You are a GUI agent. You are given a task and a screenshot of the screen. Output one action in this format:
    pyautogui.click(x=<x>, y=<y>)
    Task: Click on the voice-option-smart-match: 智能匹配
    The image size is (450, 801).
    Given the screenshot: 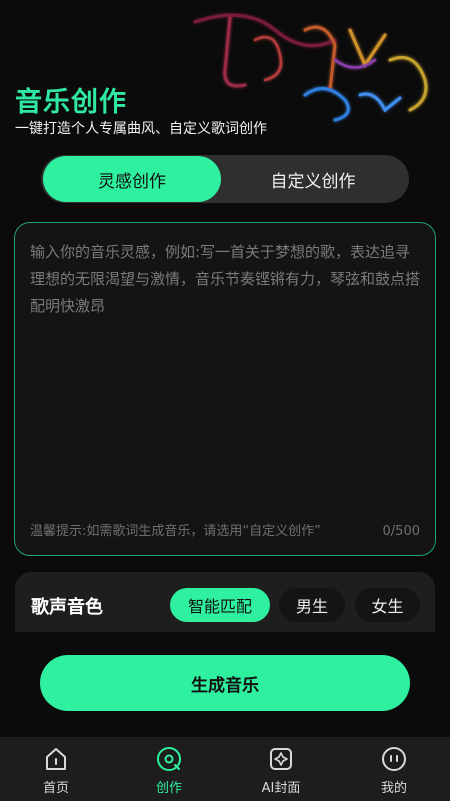 What is the action you would take?
    pyautogui.click(x=220, y=605)
    